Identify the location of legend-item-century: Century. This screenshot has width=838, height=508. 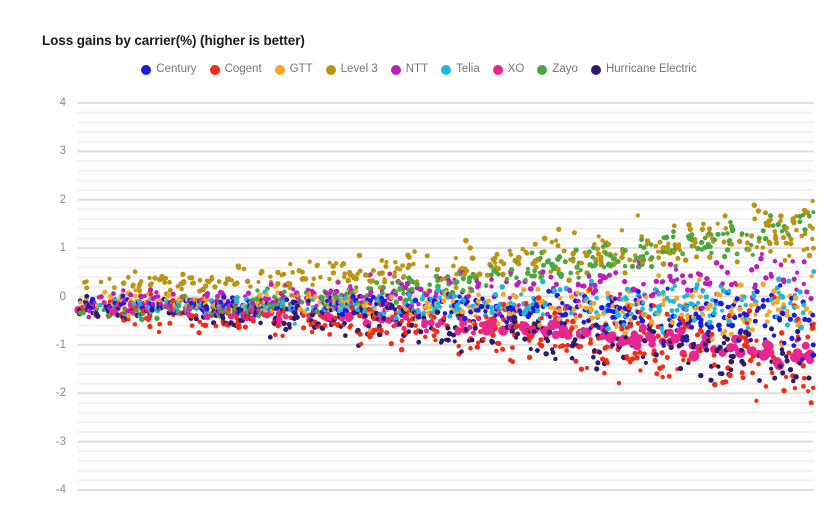
(169, 69).